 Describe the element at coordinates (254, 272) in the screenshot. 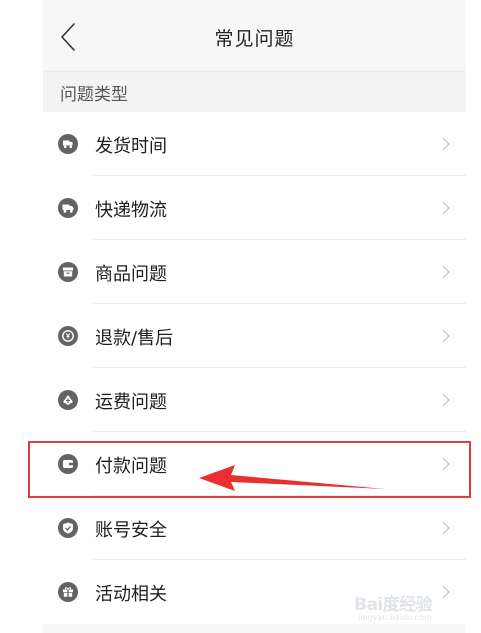

I see `list-item-product-issue: 商品问题` at that location.